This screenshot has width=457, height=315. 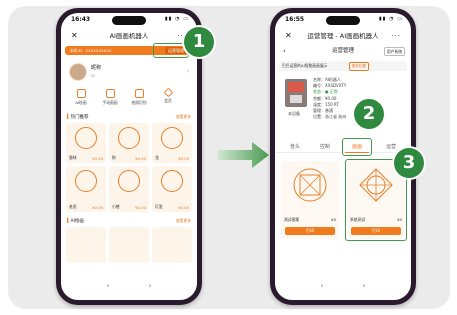 I want to click on banner-text: 本机ID：XXXXXXXXXX, so click(x=91, y=50).